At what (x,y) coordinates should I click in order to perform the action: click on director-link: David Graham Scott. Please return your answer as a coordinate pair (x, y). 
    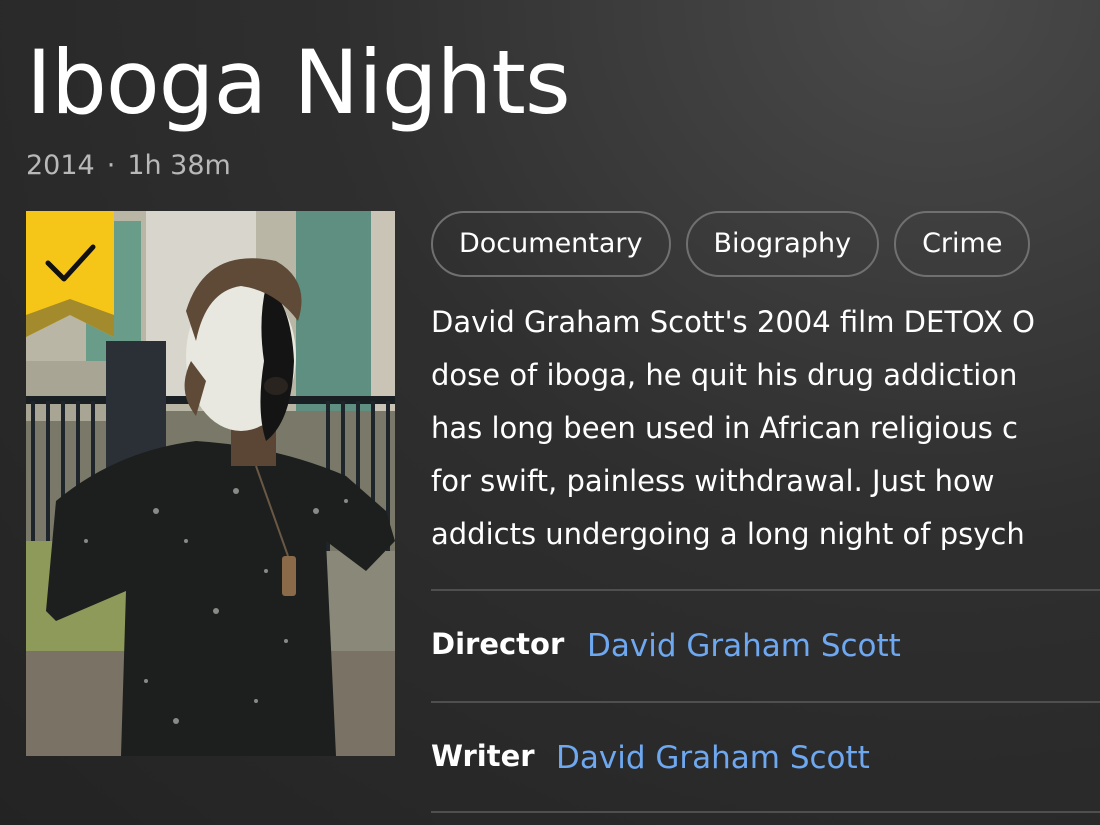
    Looking at the image, I should click on (744, 646).